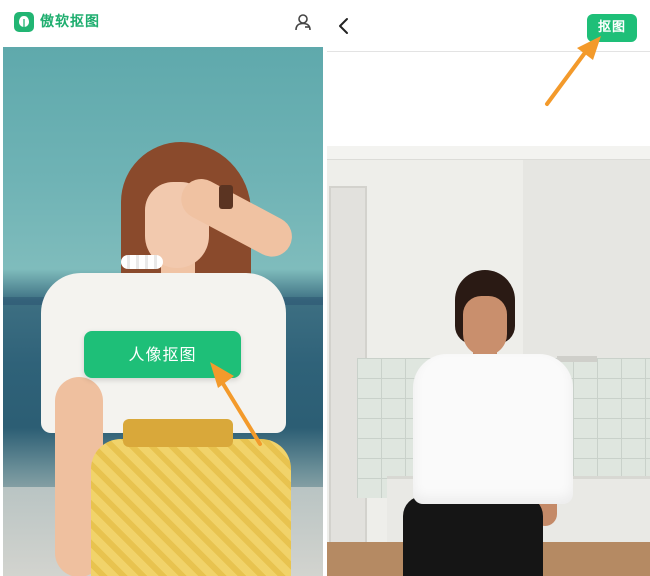 Image resolution: width=650 pixels, height=576 pixels. Describe the element at coordinates (488, 153) in the screenshot. I see `photo-ceiling` at that location.